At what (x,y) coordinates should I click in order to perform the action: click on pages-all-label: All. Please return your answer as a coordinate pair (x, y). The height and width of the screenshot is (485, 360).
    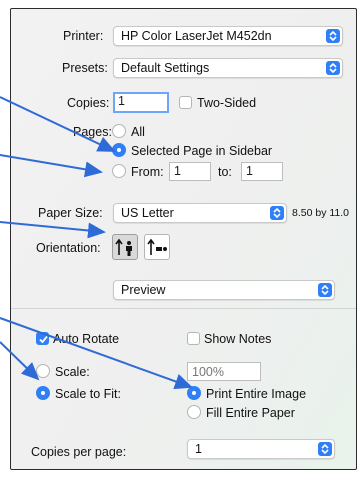
    Looking at the image, I should click on (138, 132).